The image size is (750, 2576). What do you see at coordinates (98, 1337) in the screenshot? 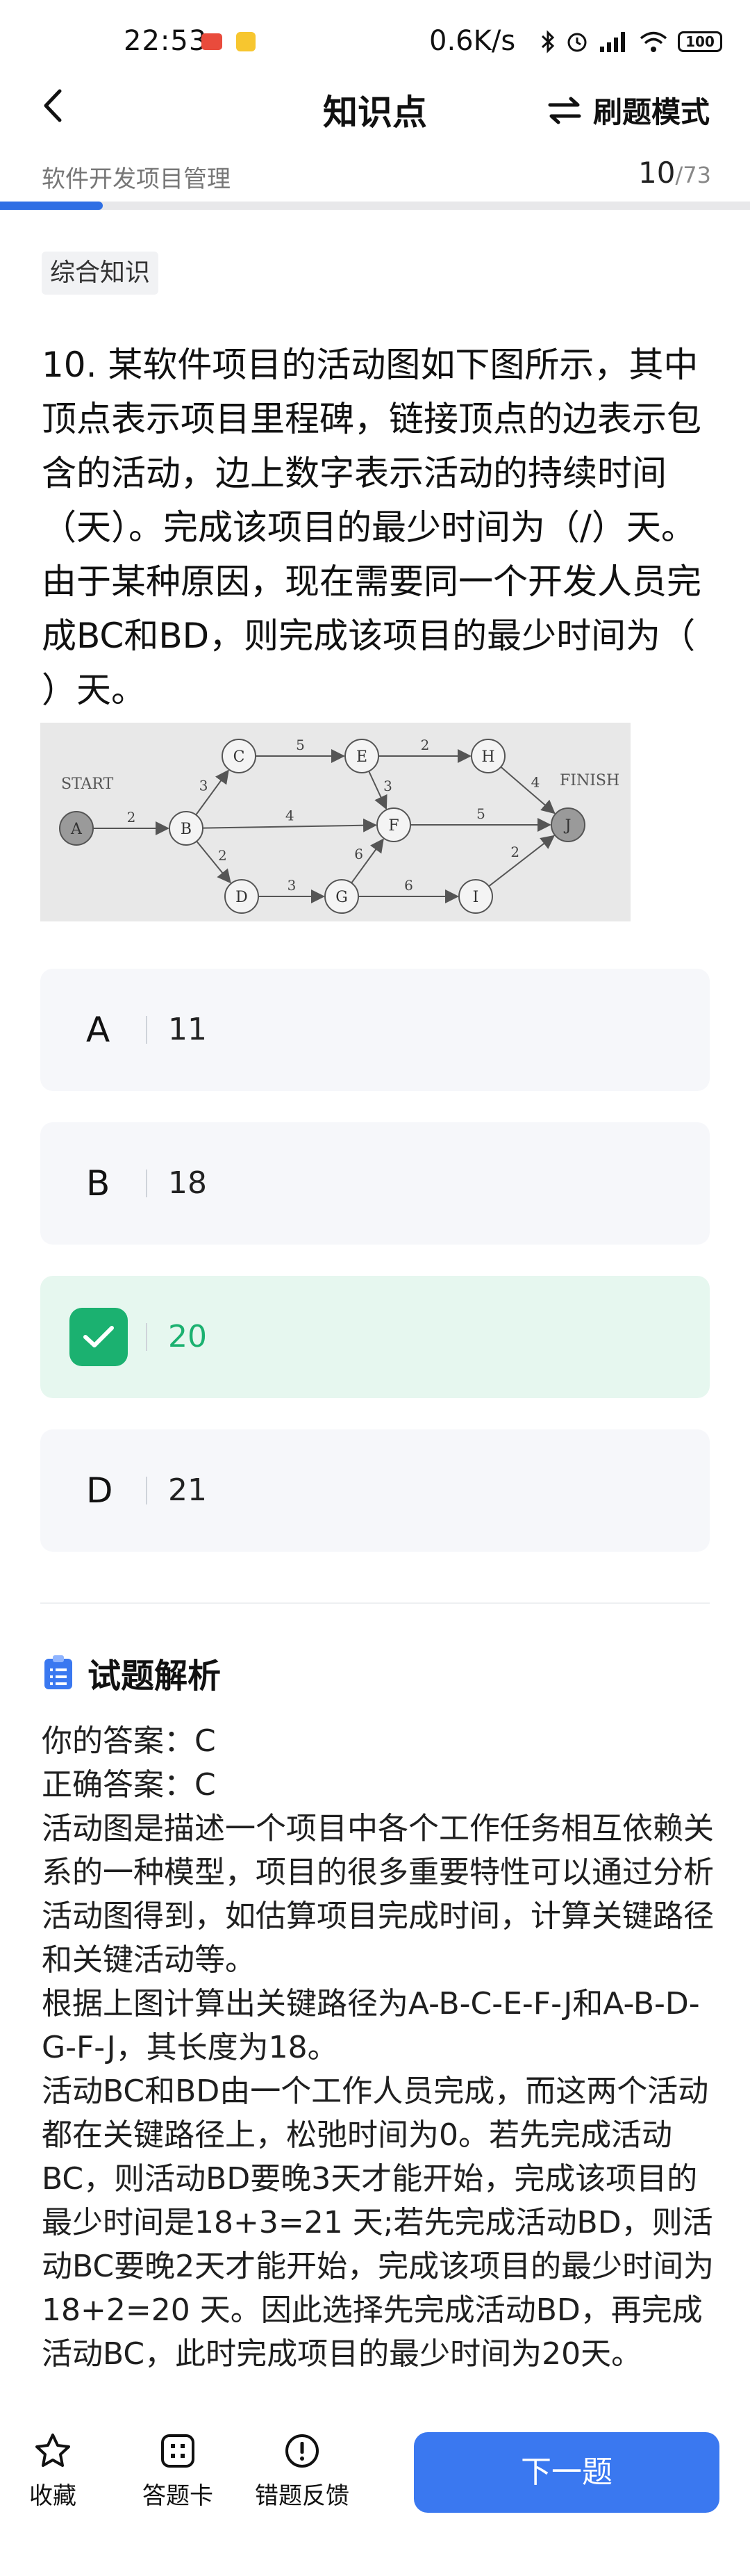
I see `check-icon` at bounding box center [98, 1337].